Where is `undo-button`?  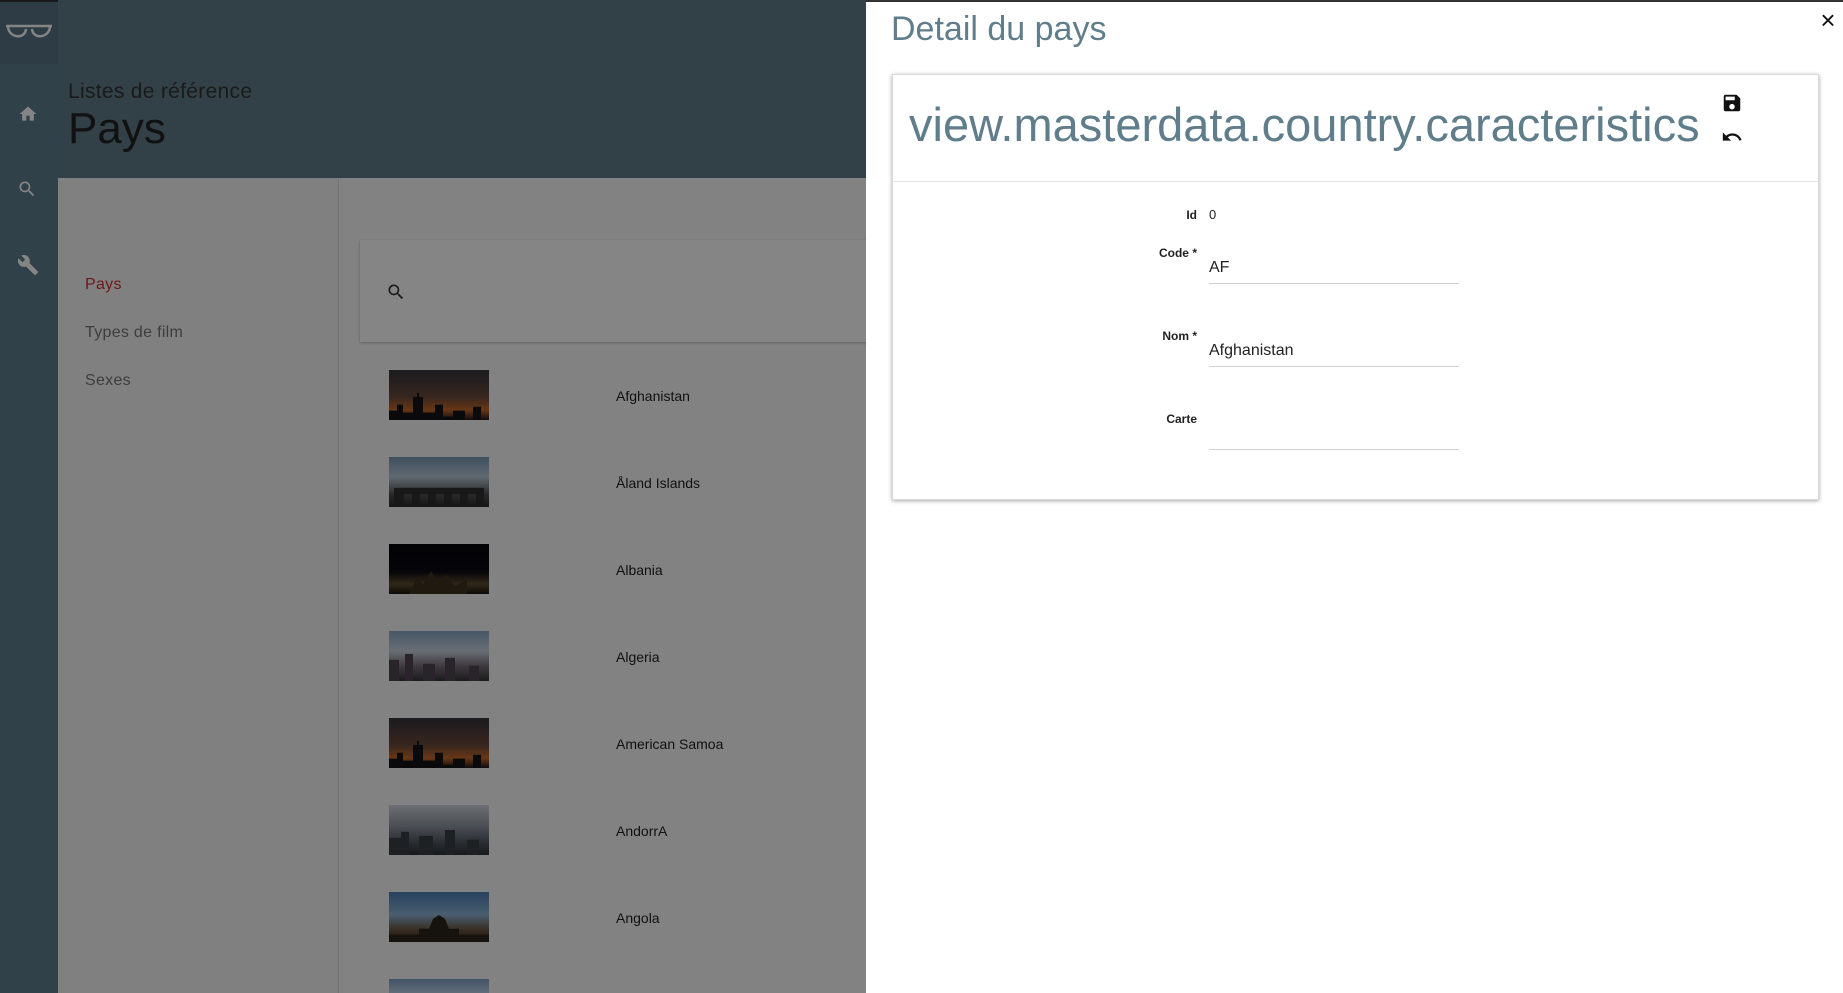 undo-button is located at coordinates (1733, 138).